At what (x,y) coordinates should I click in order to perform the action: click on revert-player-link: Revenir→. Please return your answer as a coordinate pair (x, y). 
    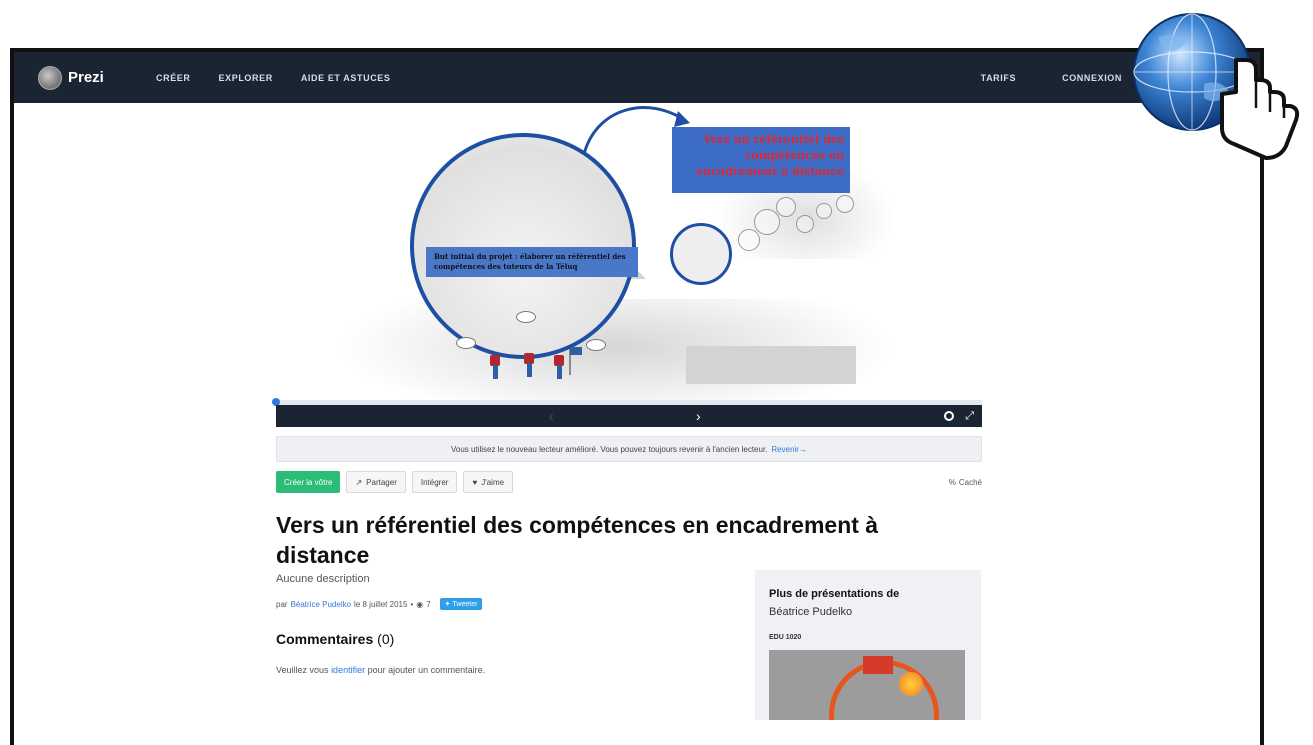
    Looking at the image, I should click on (789, 449).